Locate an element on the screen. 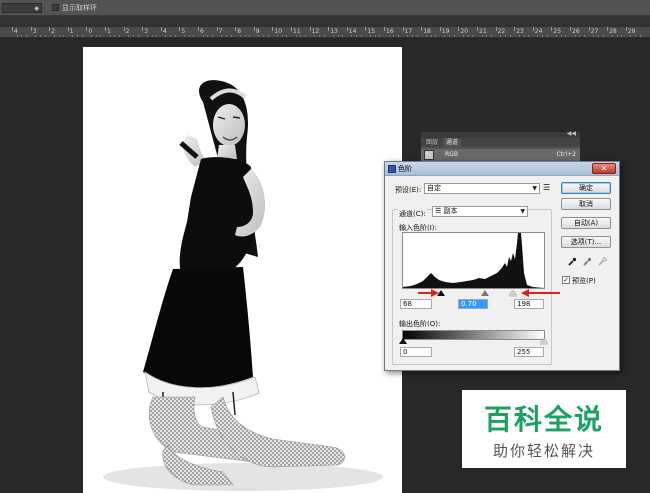 The width and height of the screenshot is (650, 493). channel-select: ☰ 副本 ▼ is located at coordinates (480, 211).